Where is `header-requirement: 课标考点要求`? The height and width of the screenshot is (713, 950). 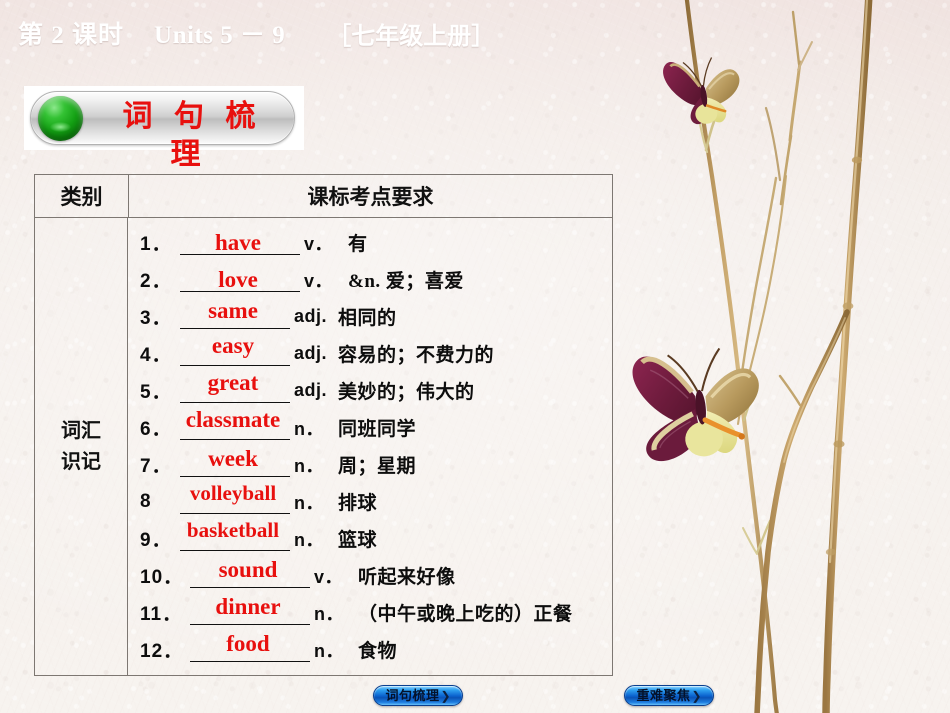
header-requirement: 课标考点要求 is located at coordinates (370, 197).